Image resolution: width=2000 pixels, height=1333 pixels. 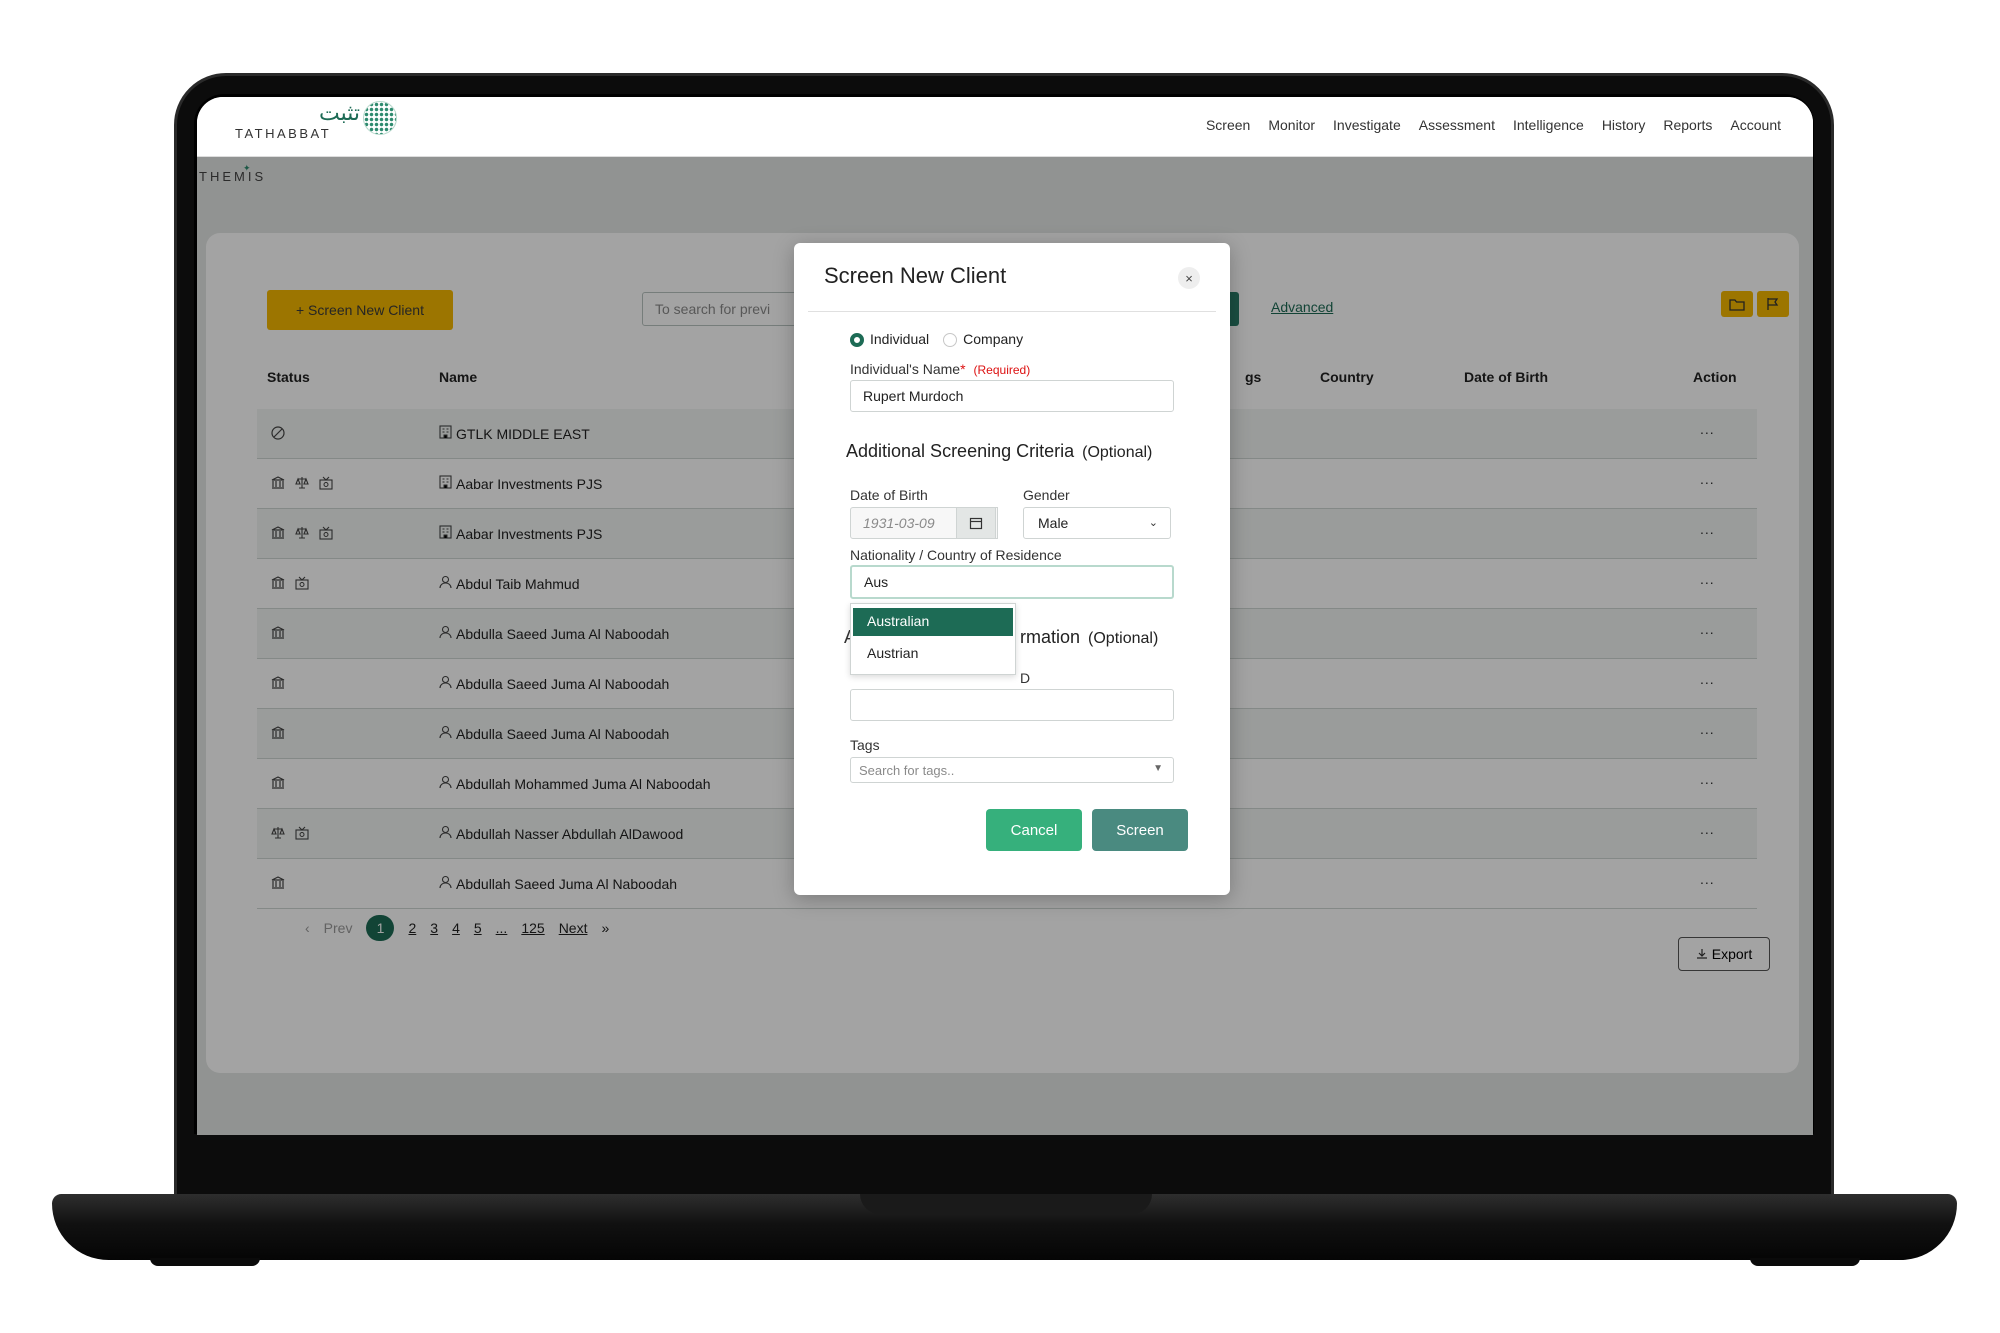 What do you see at coordinates (1012, 582) in the screenshot?
I see `nationality-input: Aus` at bounding box center [1012, 582].